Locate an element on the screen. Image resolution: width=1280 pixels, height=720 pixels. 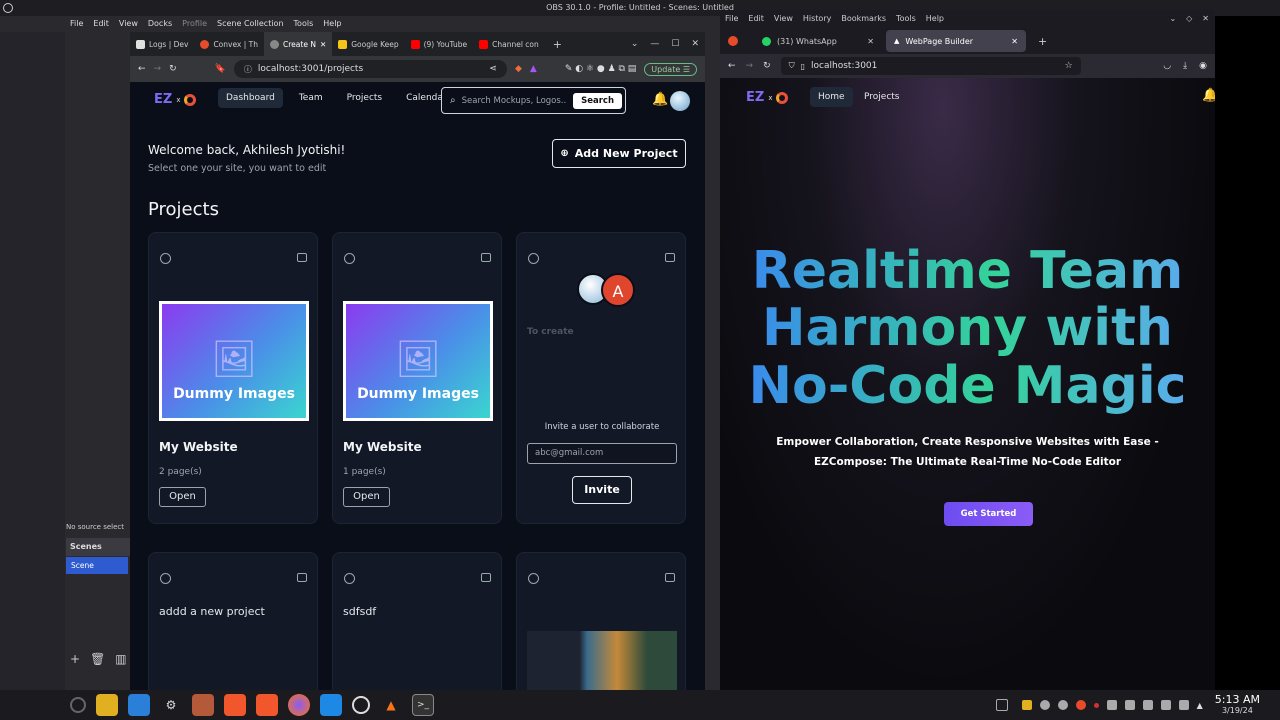
scene-item: Scene is located at coordinates (97, 565).